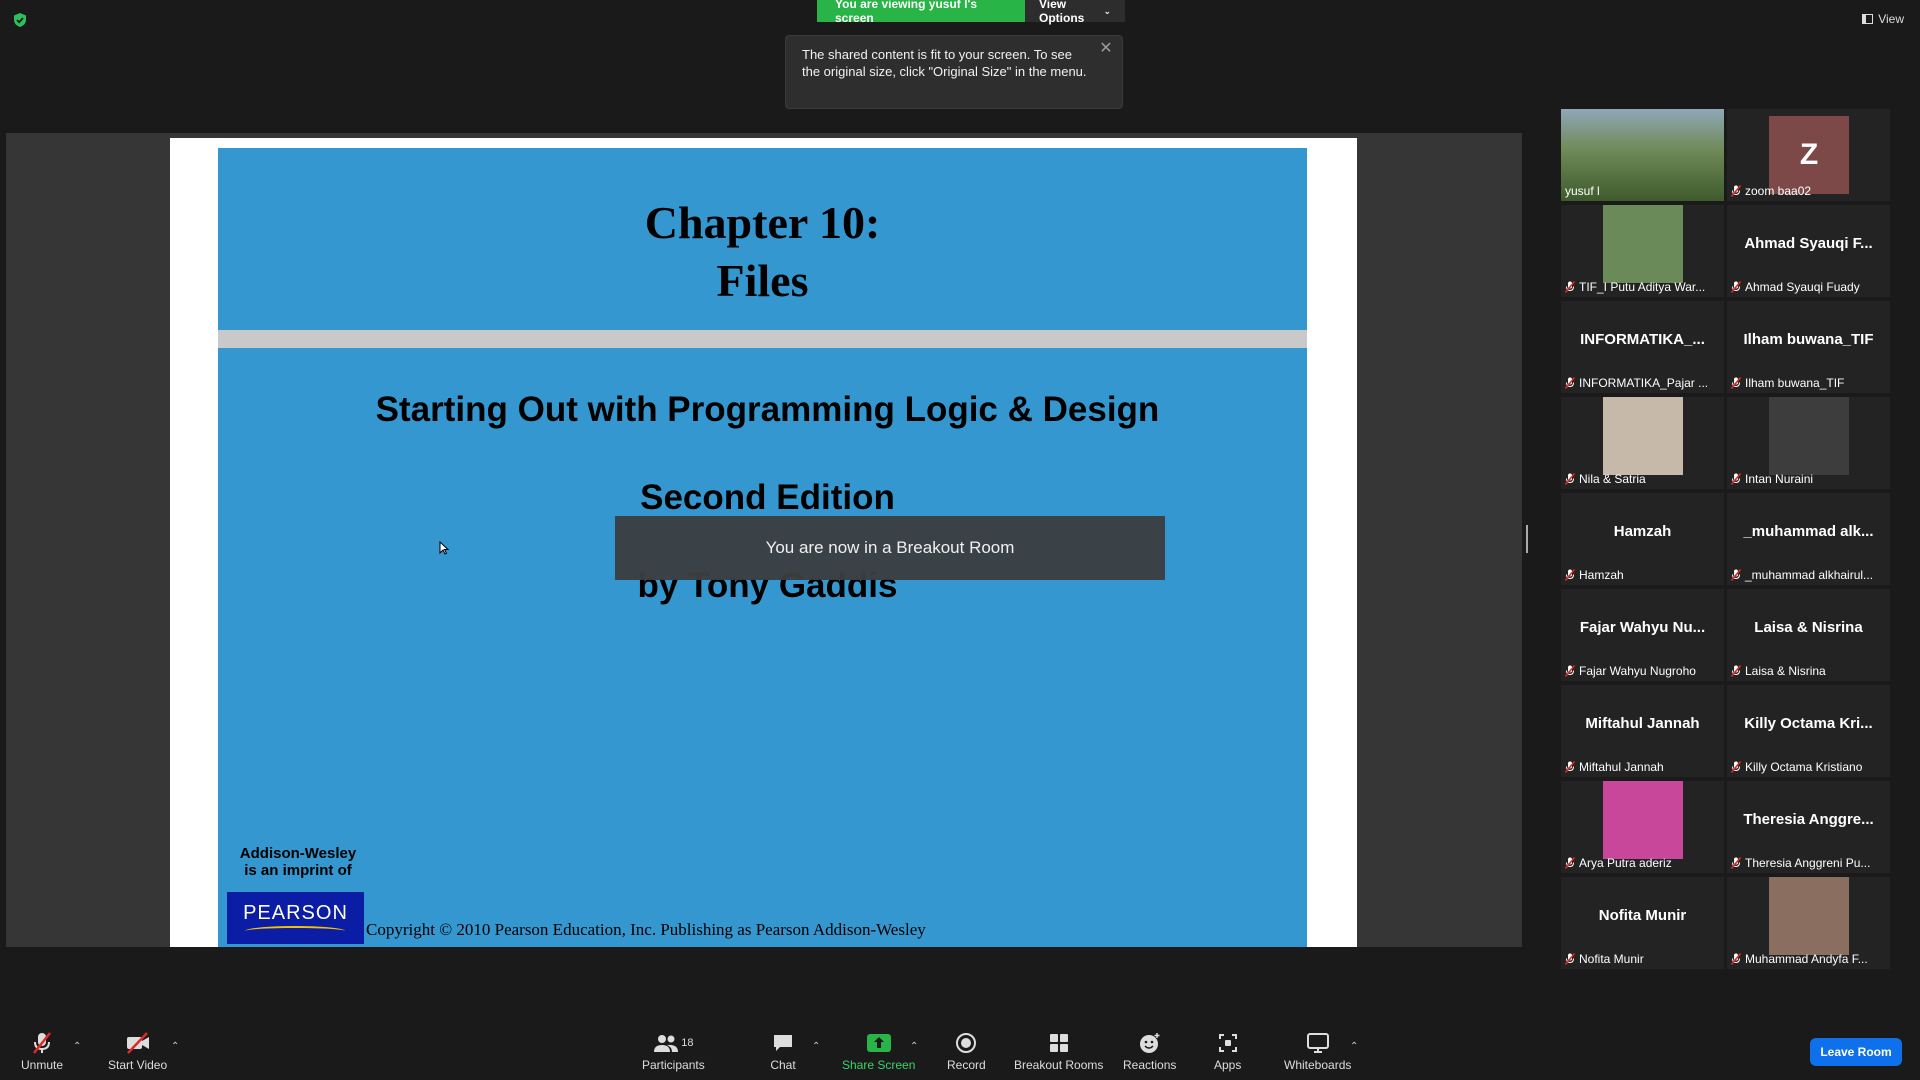 This screenshot has height=1080, width=1920. What do you see at coordinates (687, 1043) in the screenshot?
I see `participants-count: 18` at bounding box center [687, 1043].